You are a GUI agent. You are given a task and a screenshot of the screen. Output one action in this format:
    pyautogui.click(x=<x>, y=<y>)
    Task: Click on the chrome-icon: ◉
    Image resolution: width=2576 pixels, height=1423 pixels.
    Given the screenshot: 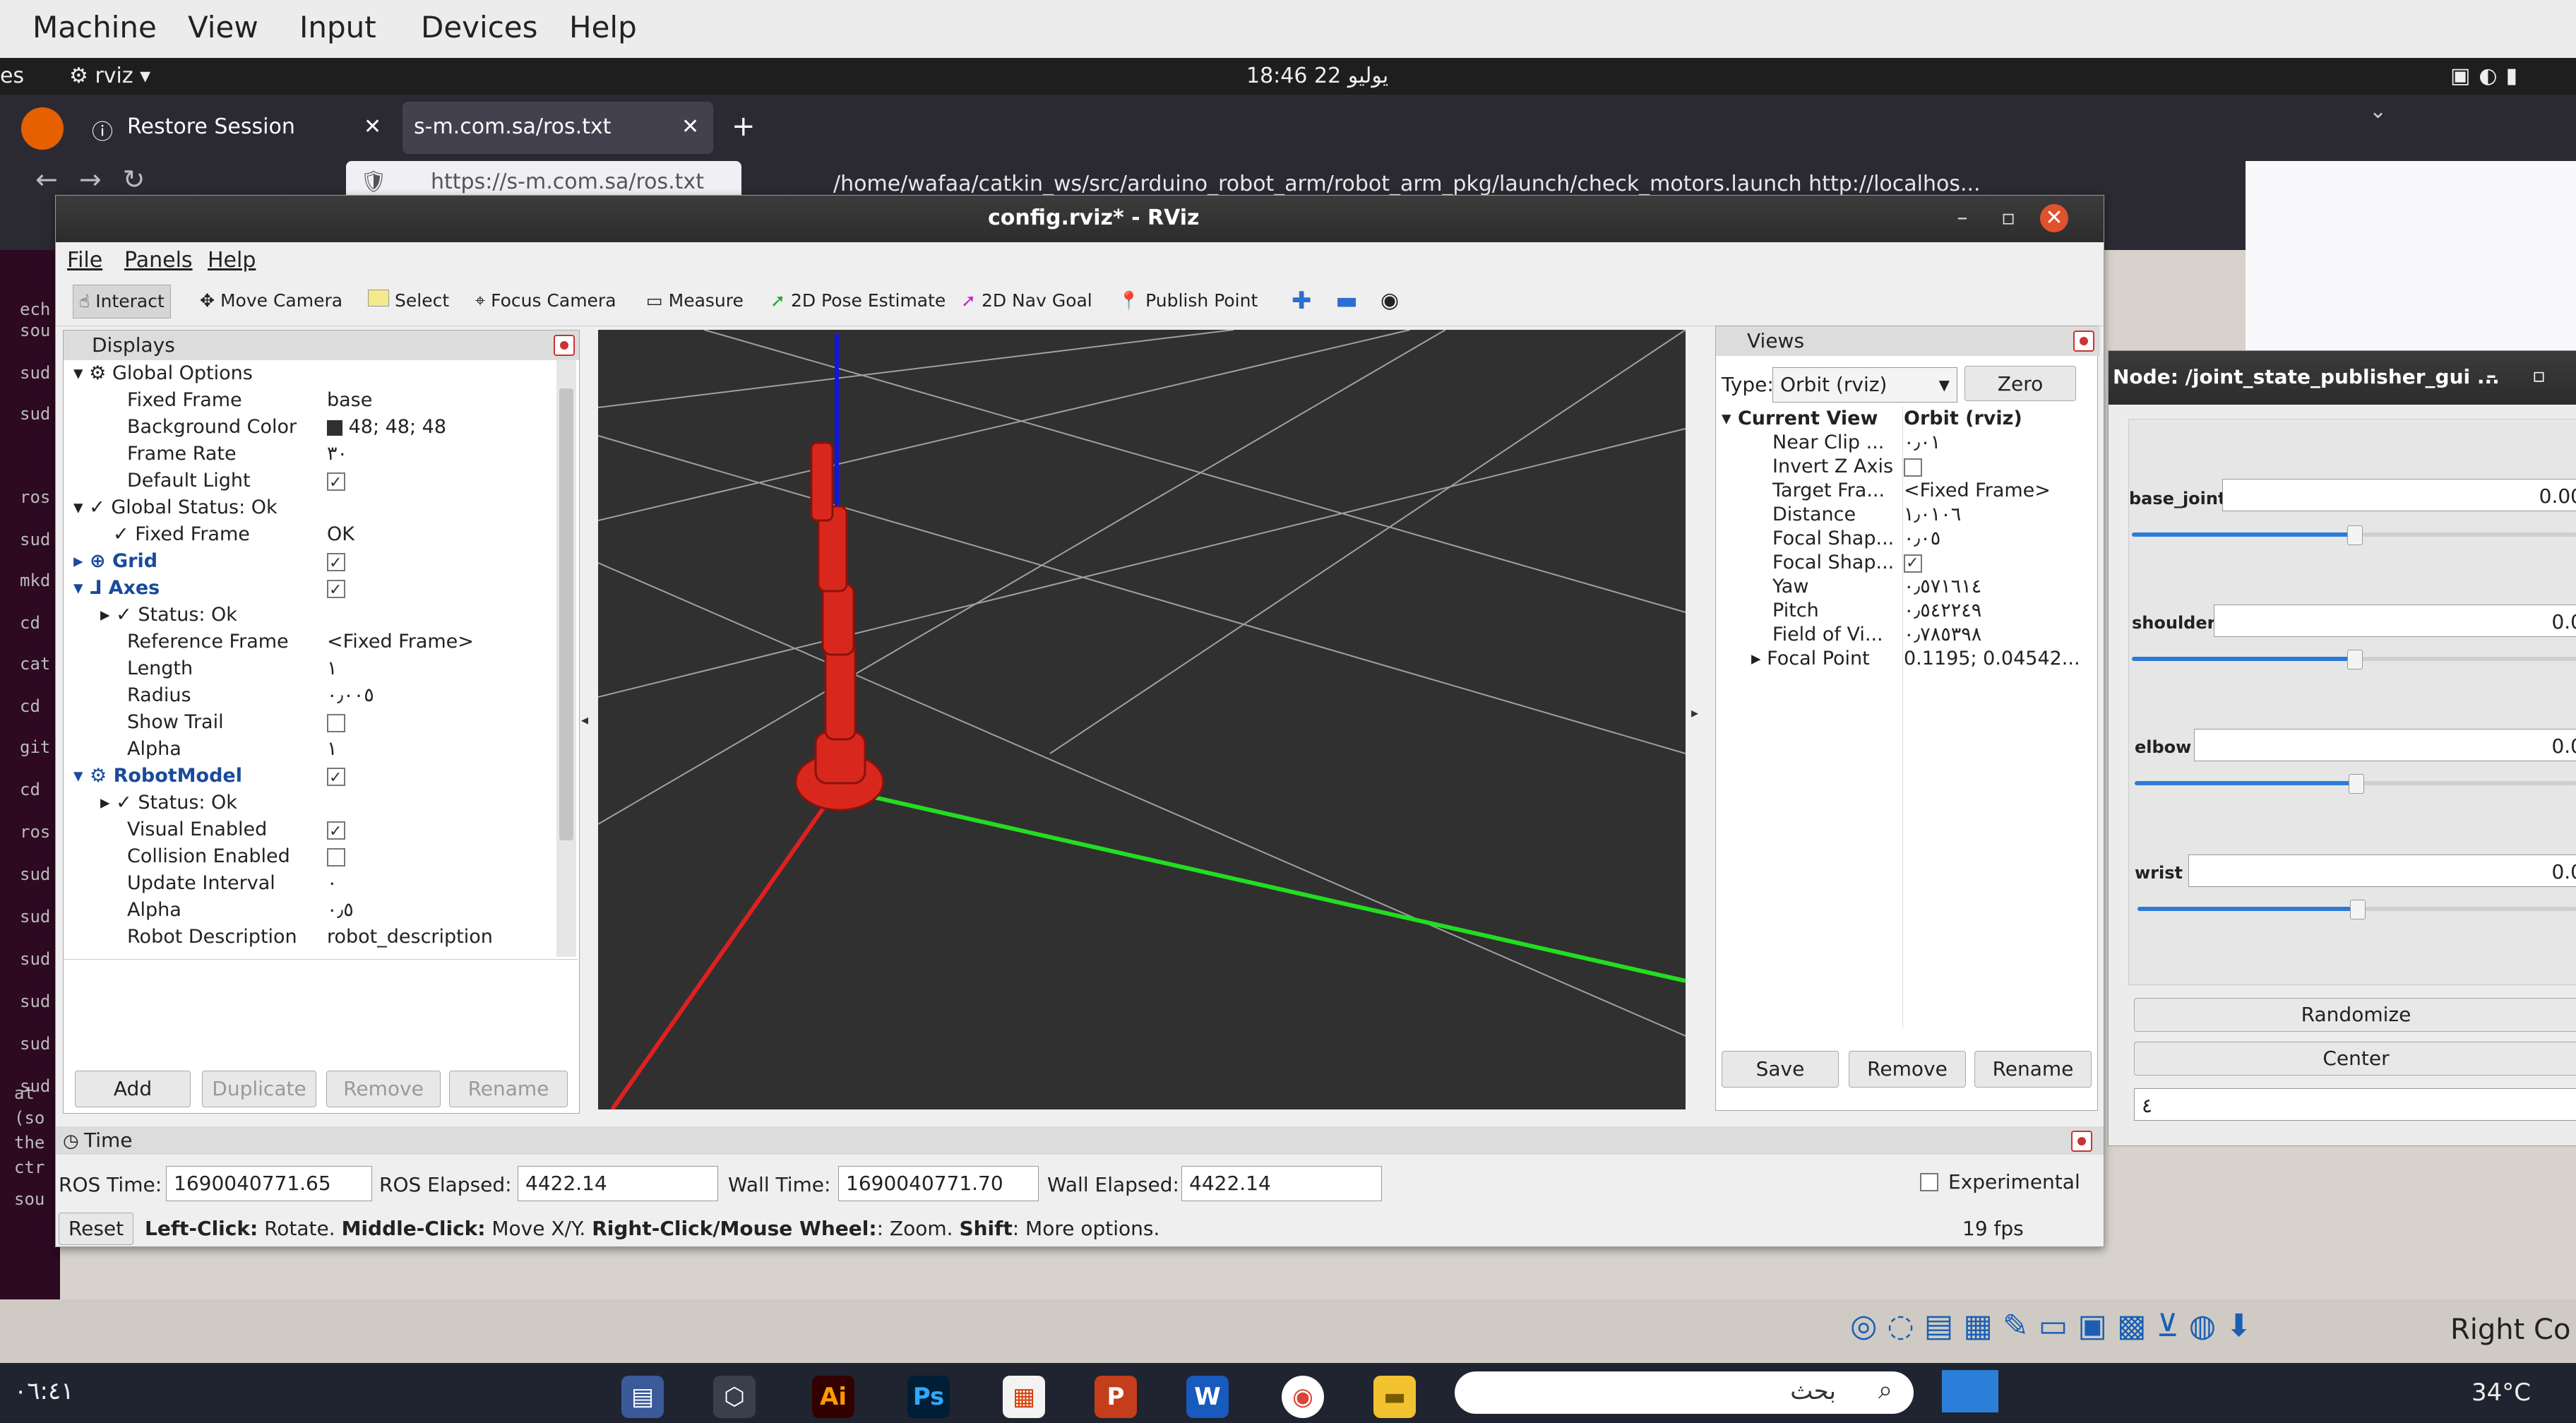 What is the action you would take?
    pyautogui.click(x=1303, y=1397)
    